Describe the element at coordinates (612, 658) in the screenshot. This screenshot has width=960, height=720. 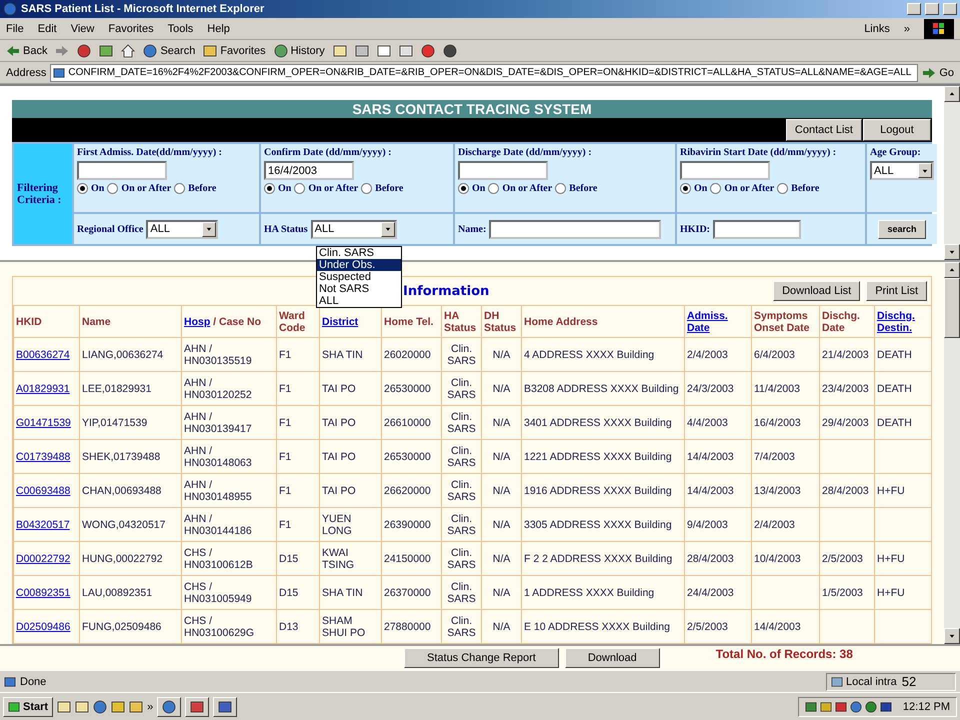
I see `footer-button: Download` at that location.